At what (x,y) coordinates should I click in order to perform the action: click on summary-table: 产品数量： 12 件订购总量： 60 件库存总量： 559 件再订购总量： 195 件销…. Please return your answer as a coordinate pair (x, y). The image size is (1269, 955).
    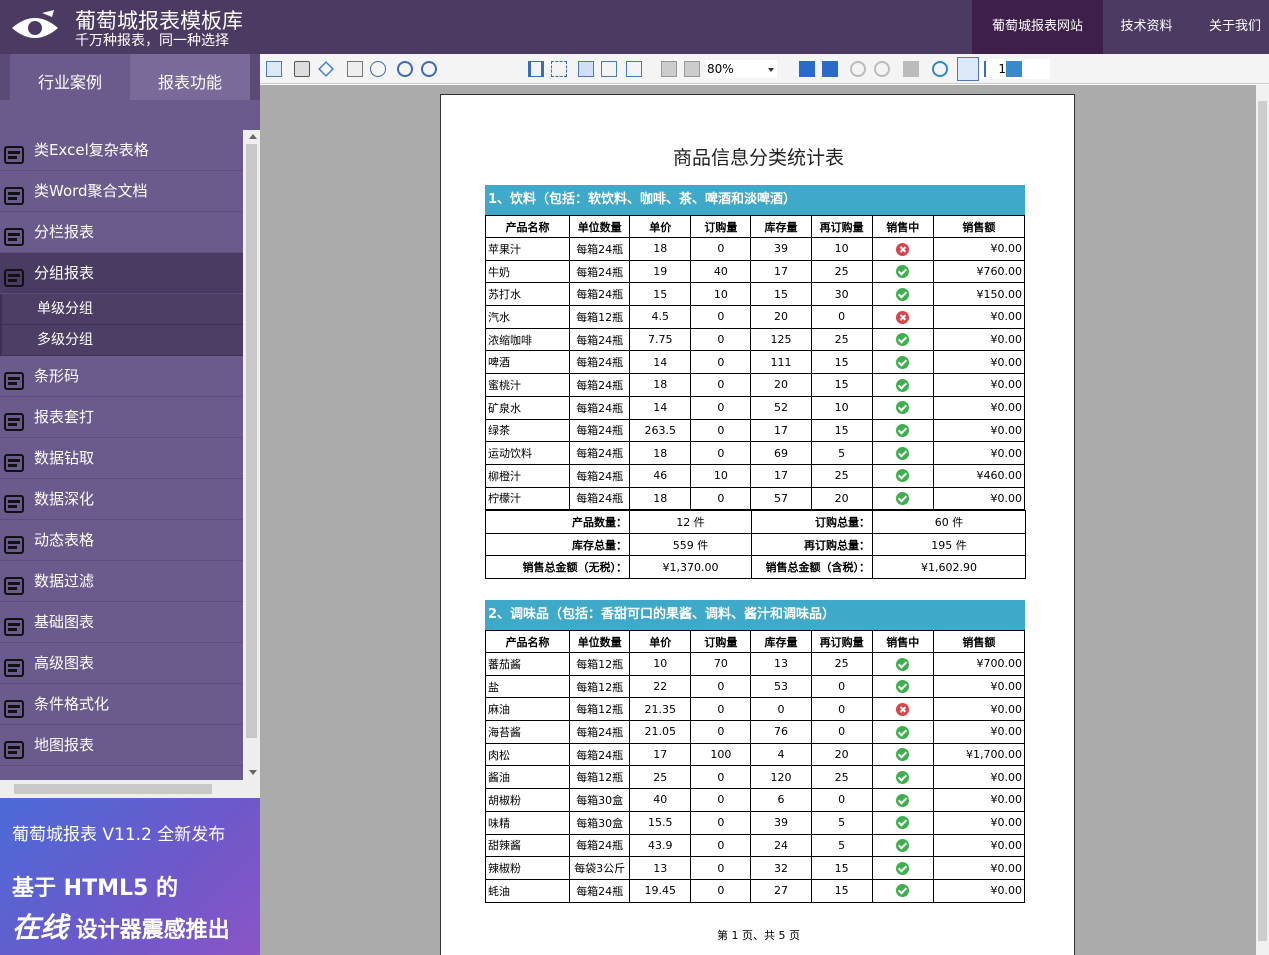
    Looking at the image, I should click on (755, 544).